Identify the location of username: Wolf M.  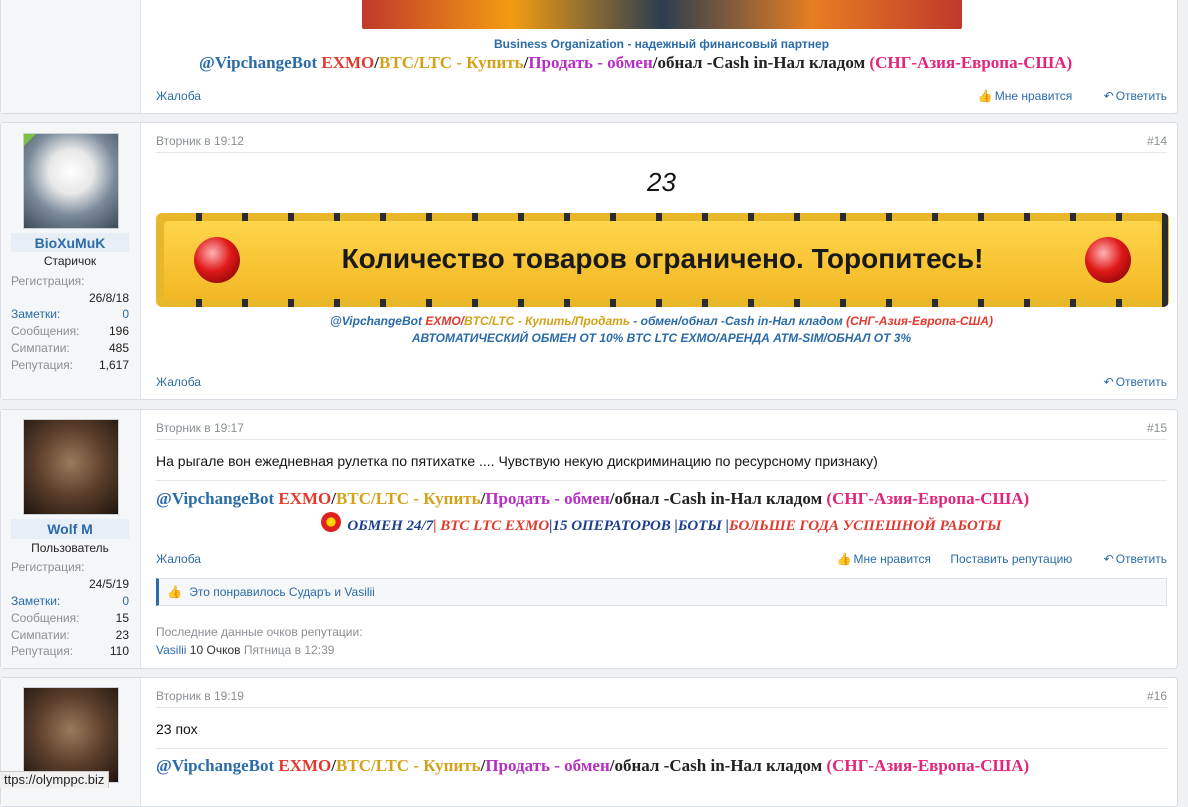
(70, 529).